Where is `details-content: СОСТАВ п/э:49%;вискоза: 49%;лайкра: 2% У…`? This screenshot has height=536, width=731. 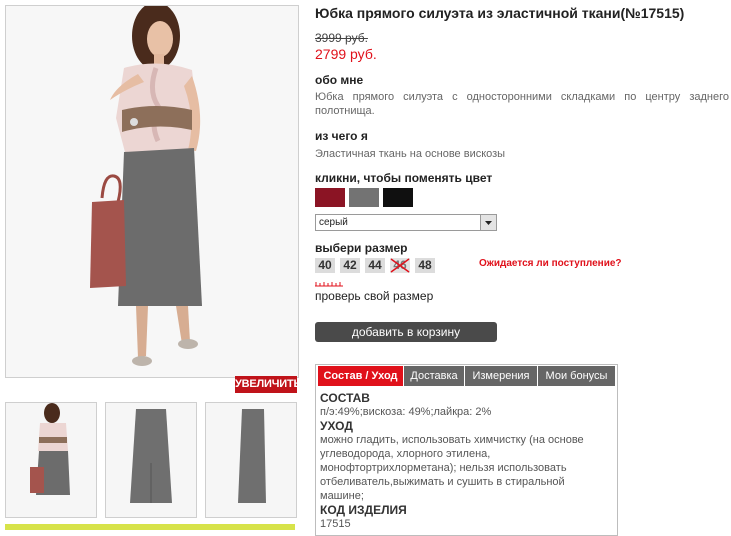 details-content: СОСТАВ п/э:49%;вискоза: 49%;лайкра: 2% У… is located at coordinates (465, 461).